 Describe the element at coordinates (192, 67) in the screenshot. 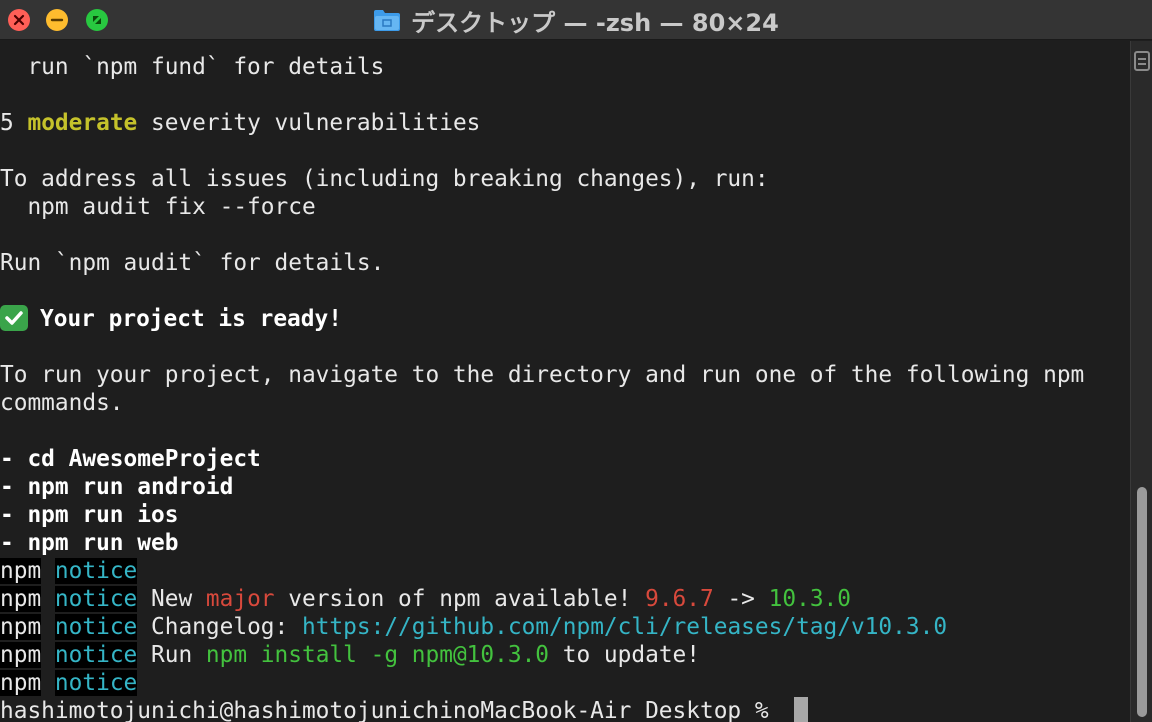

I see `fund-line: run `npm fund` for details` at that location.